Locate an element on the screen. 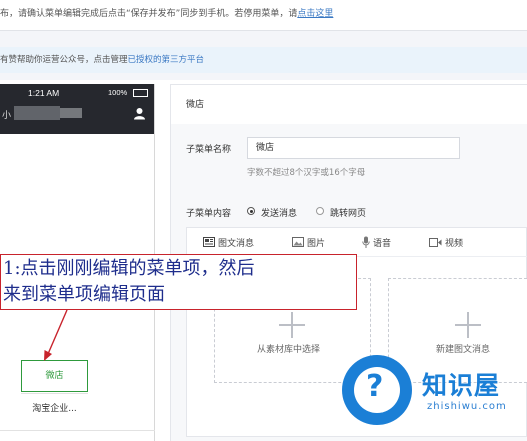 Image resolution: width=527 pixels, height=441 pixels. tab-video: 视频 is located at coordinates (446, 243).